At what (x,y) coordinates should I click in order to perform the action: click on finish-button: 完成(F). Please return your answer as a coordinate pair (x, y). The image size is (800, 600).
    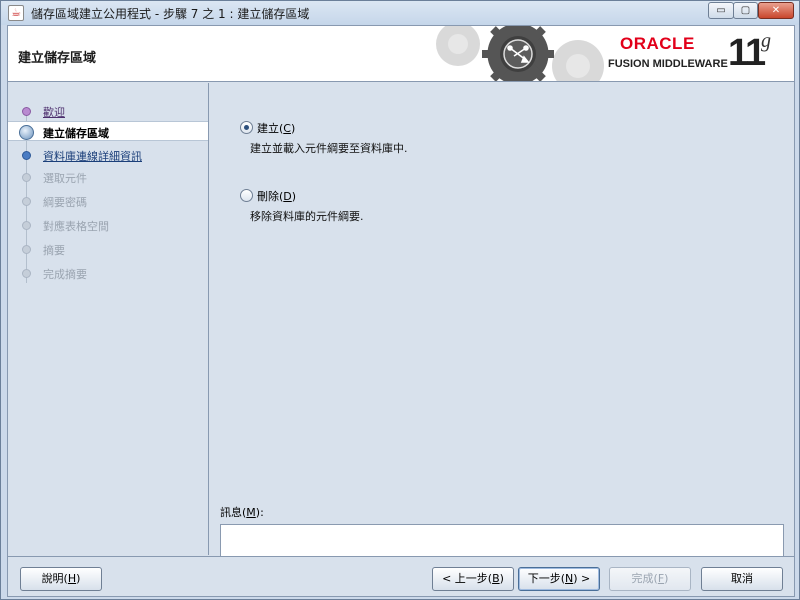
    Looking at the image, I should click on (650, 579).